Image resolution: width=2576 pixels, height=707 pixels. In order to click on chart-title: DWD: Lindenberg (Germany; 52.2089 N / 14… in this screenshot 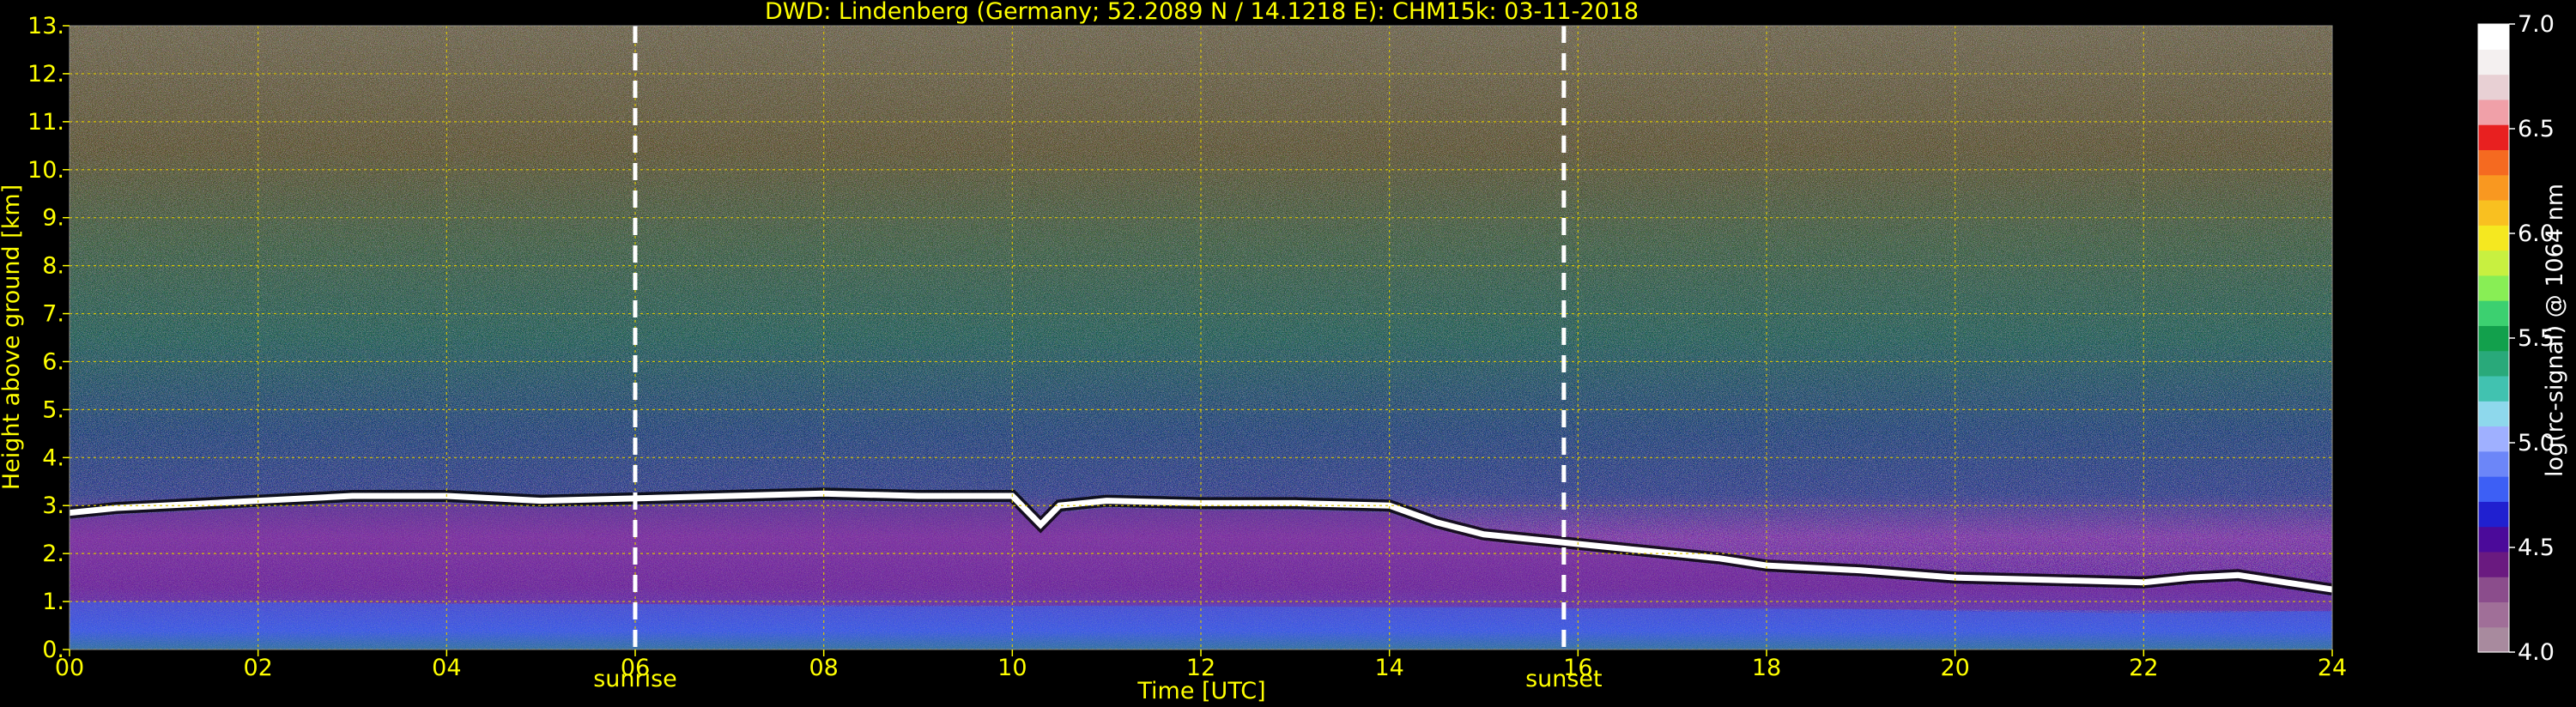, I will do `click(1202, 12)`.